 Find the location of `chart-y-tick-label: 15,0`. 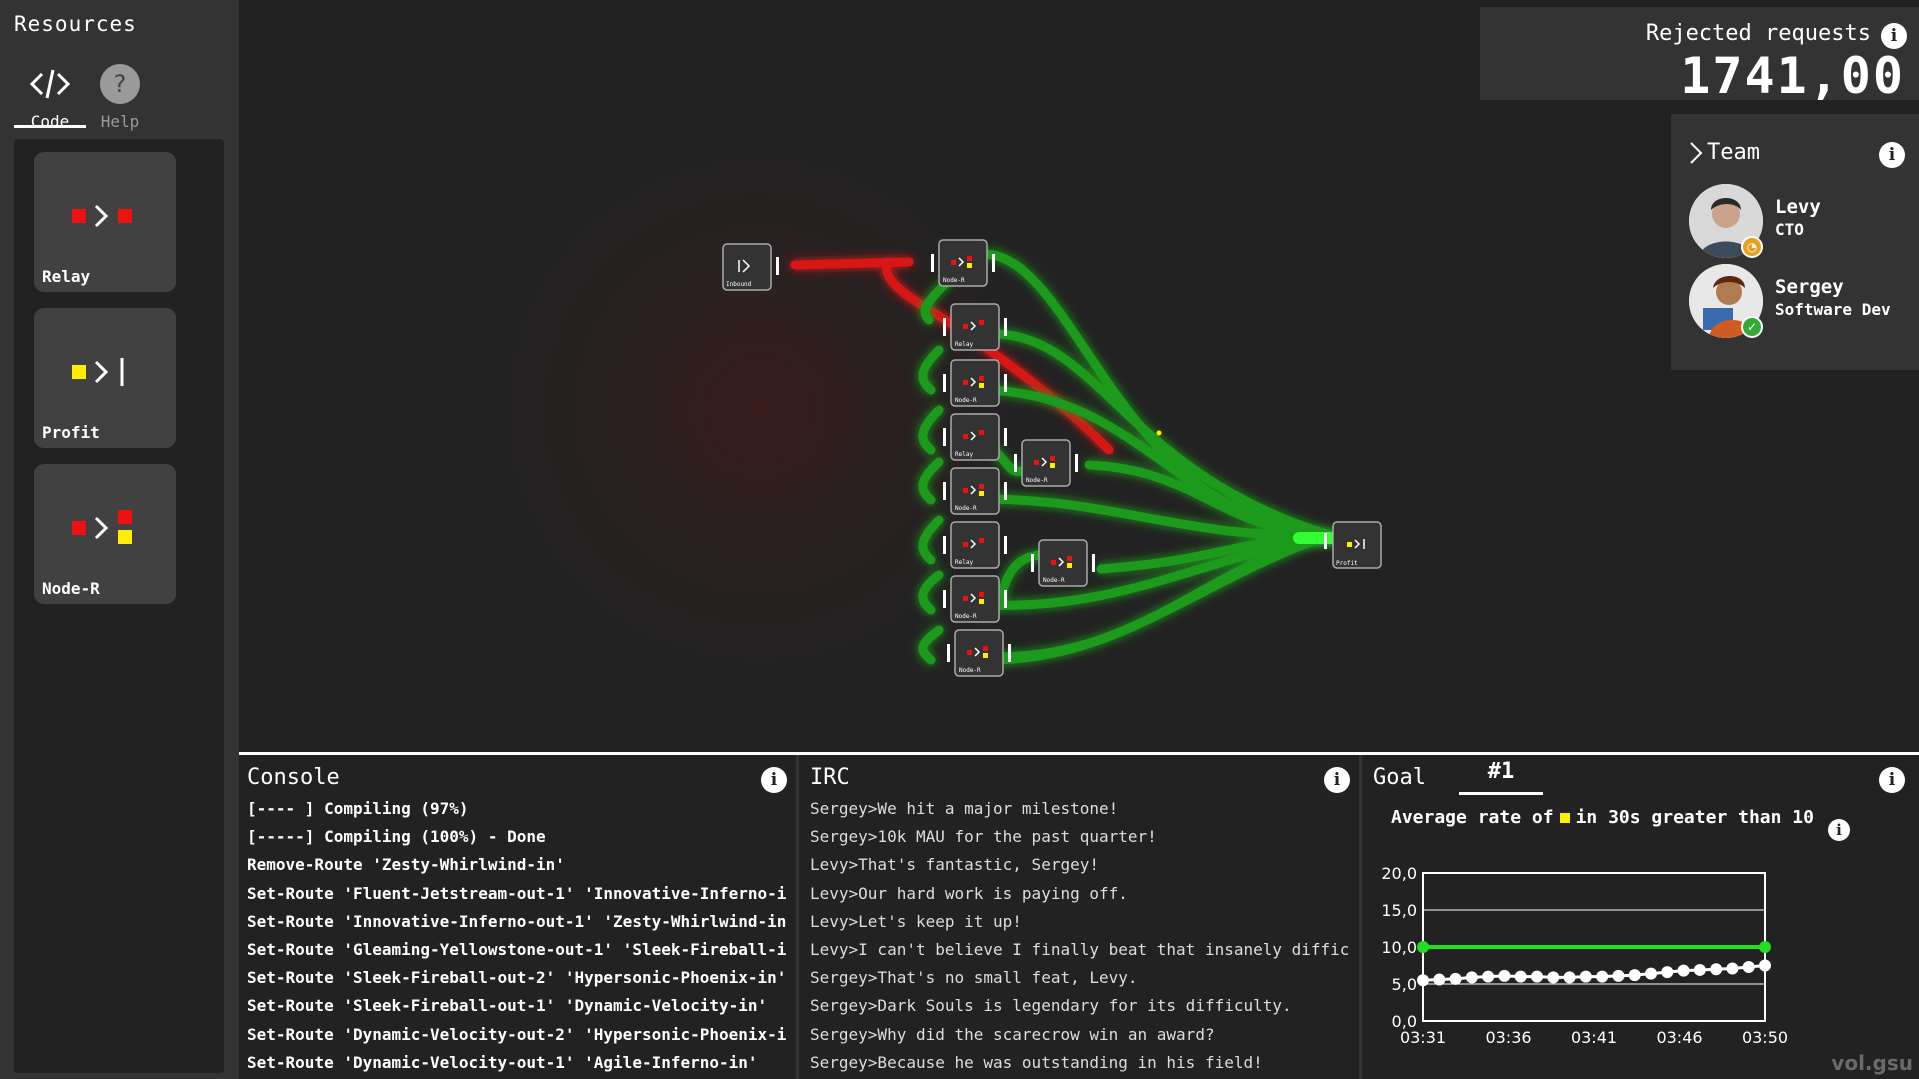

chart-y-tick-label: 15,0 is located at coordinates (1399, 910).